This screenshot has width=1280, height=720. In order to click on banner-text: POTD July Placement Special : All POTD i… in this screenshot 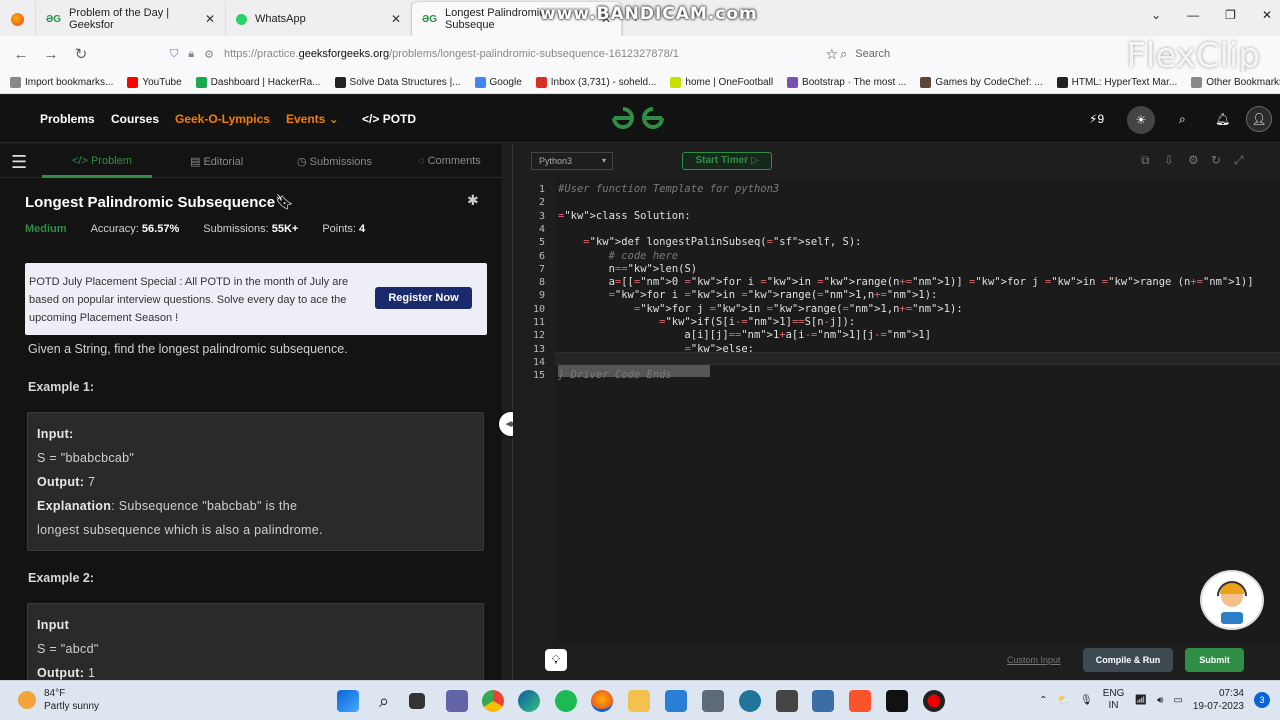, I will do `click(189, 300)`.